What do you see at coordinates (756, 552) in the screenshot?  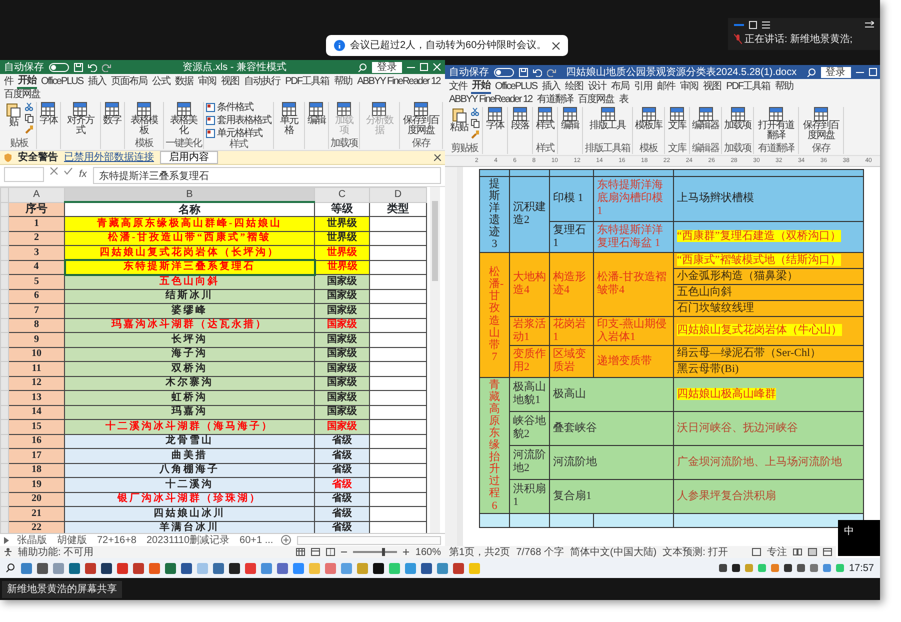 I see `focus-icon` at bounding box center [756, 552].